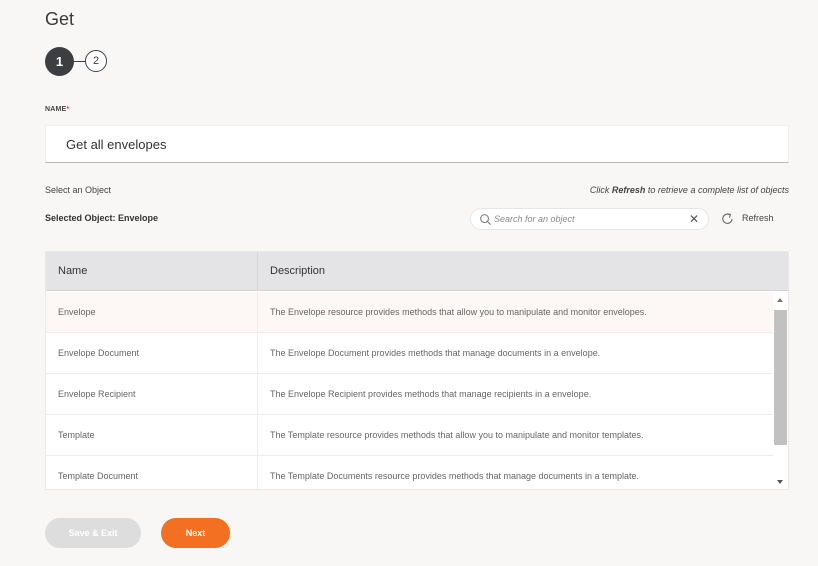  Describe the element at coordinates (523, 271) in the screenshot. I see `column-header-description: Description` at that location.